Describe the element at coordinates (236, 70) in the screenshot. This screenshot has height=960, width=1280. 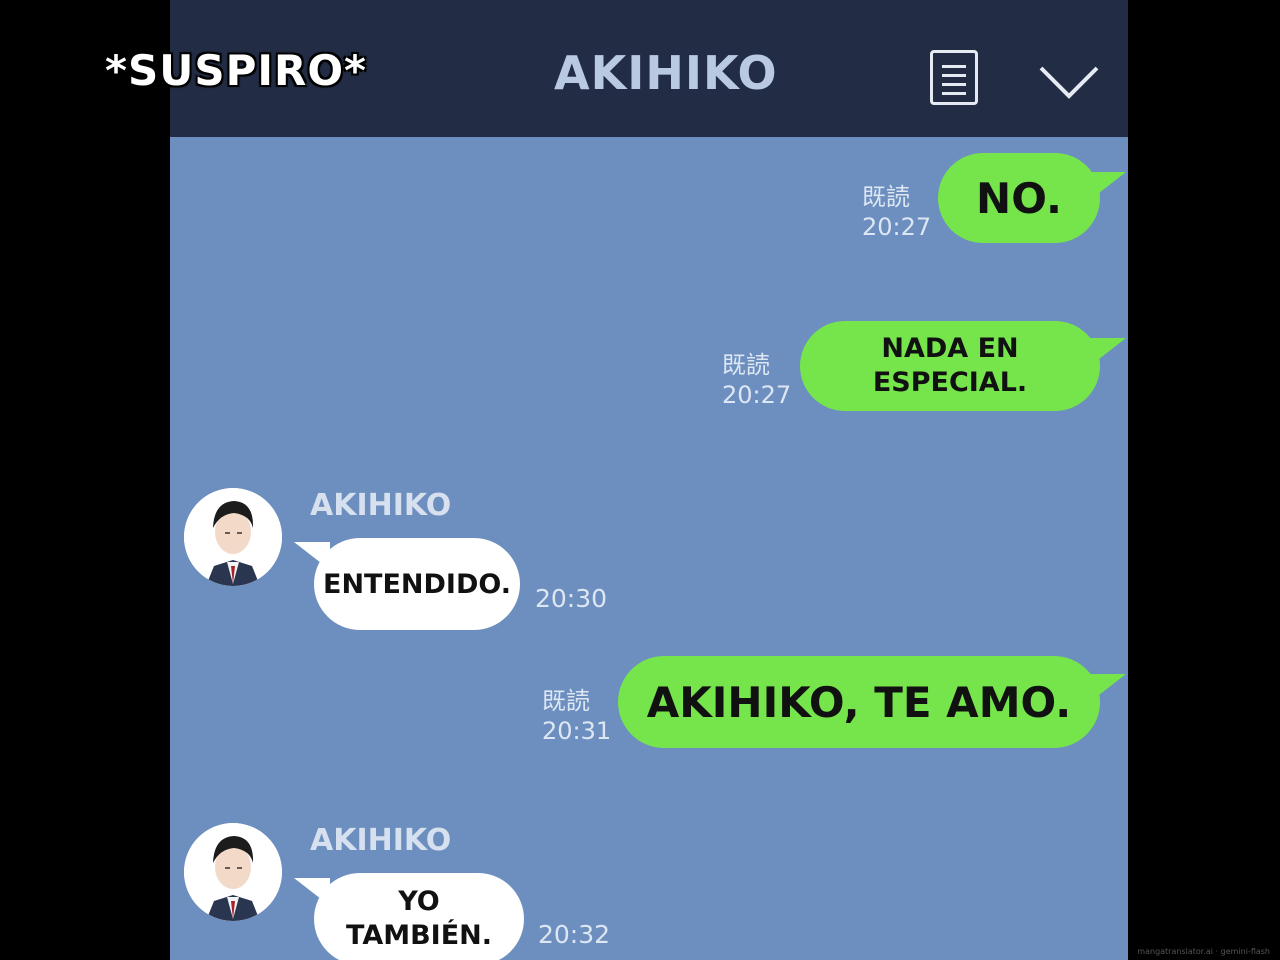
I see `sigh-caption: *SUSPIRO*` at that location.